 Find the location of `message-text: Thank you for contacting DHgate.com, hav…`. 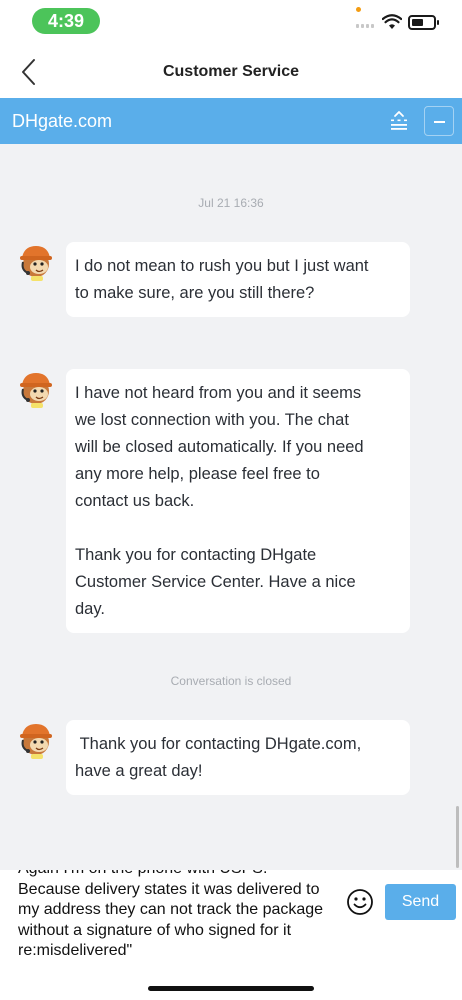

message-text: Thank you for contacting DHgate.com, hav… is located at coordinates (218, 757).